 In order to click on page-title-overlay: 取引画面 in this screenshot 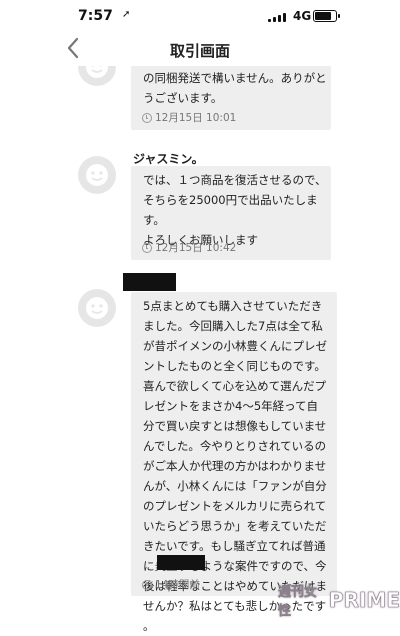, I will do `click(199, 51)`.